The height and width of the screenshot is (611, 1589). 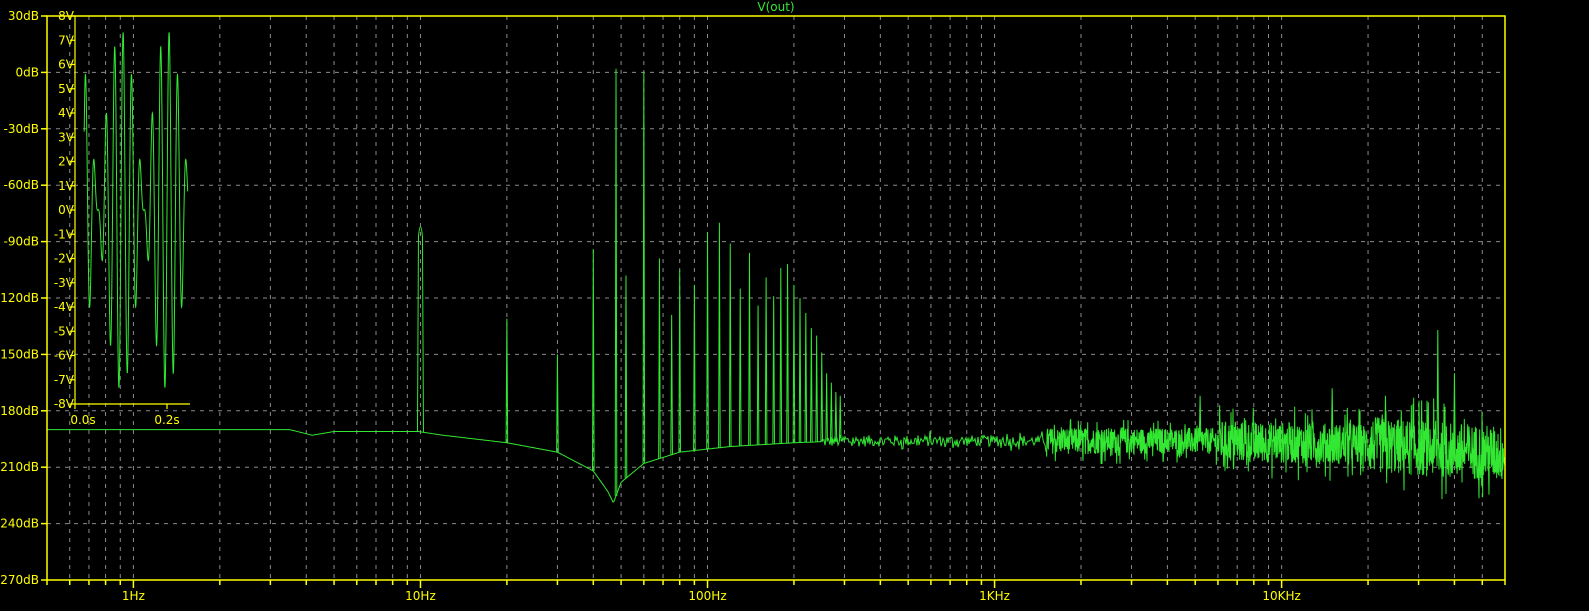 I want to click on y-tick-label-5: -120dB, so click(x=19, y=298).